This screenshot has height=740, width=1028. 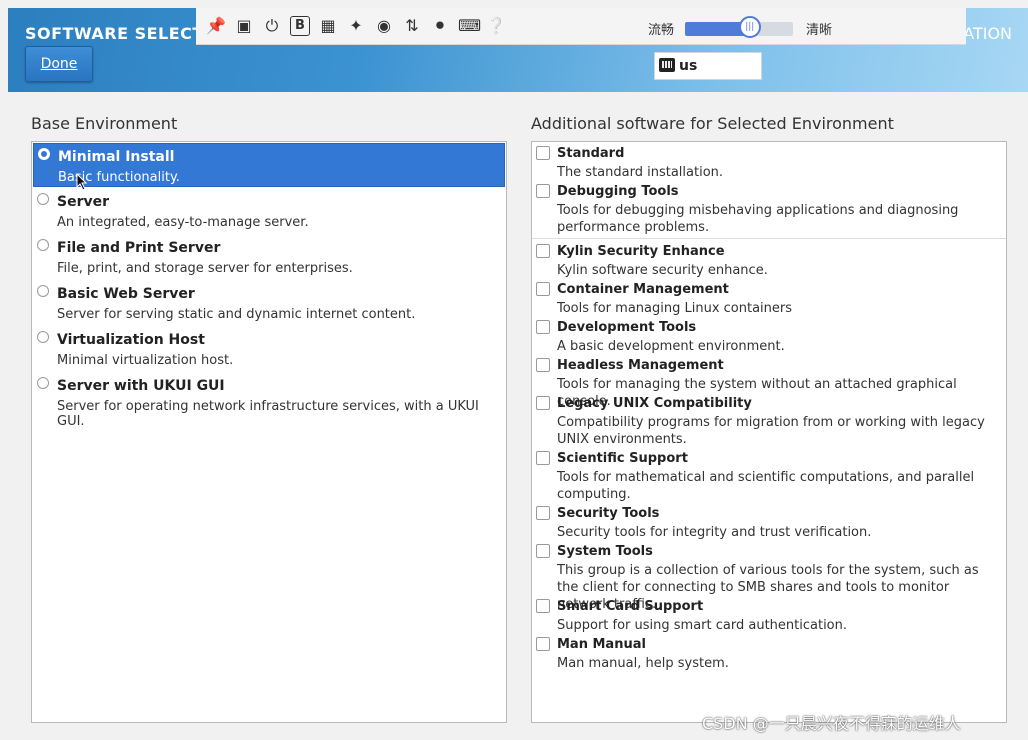 What do you see at coordinates (671, 346) in the screenshot?
I see `addon-description: A basic development environment.` at bounding box center [671, 346].